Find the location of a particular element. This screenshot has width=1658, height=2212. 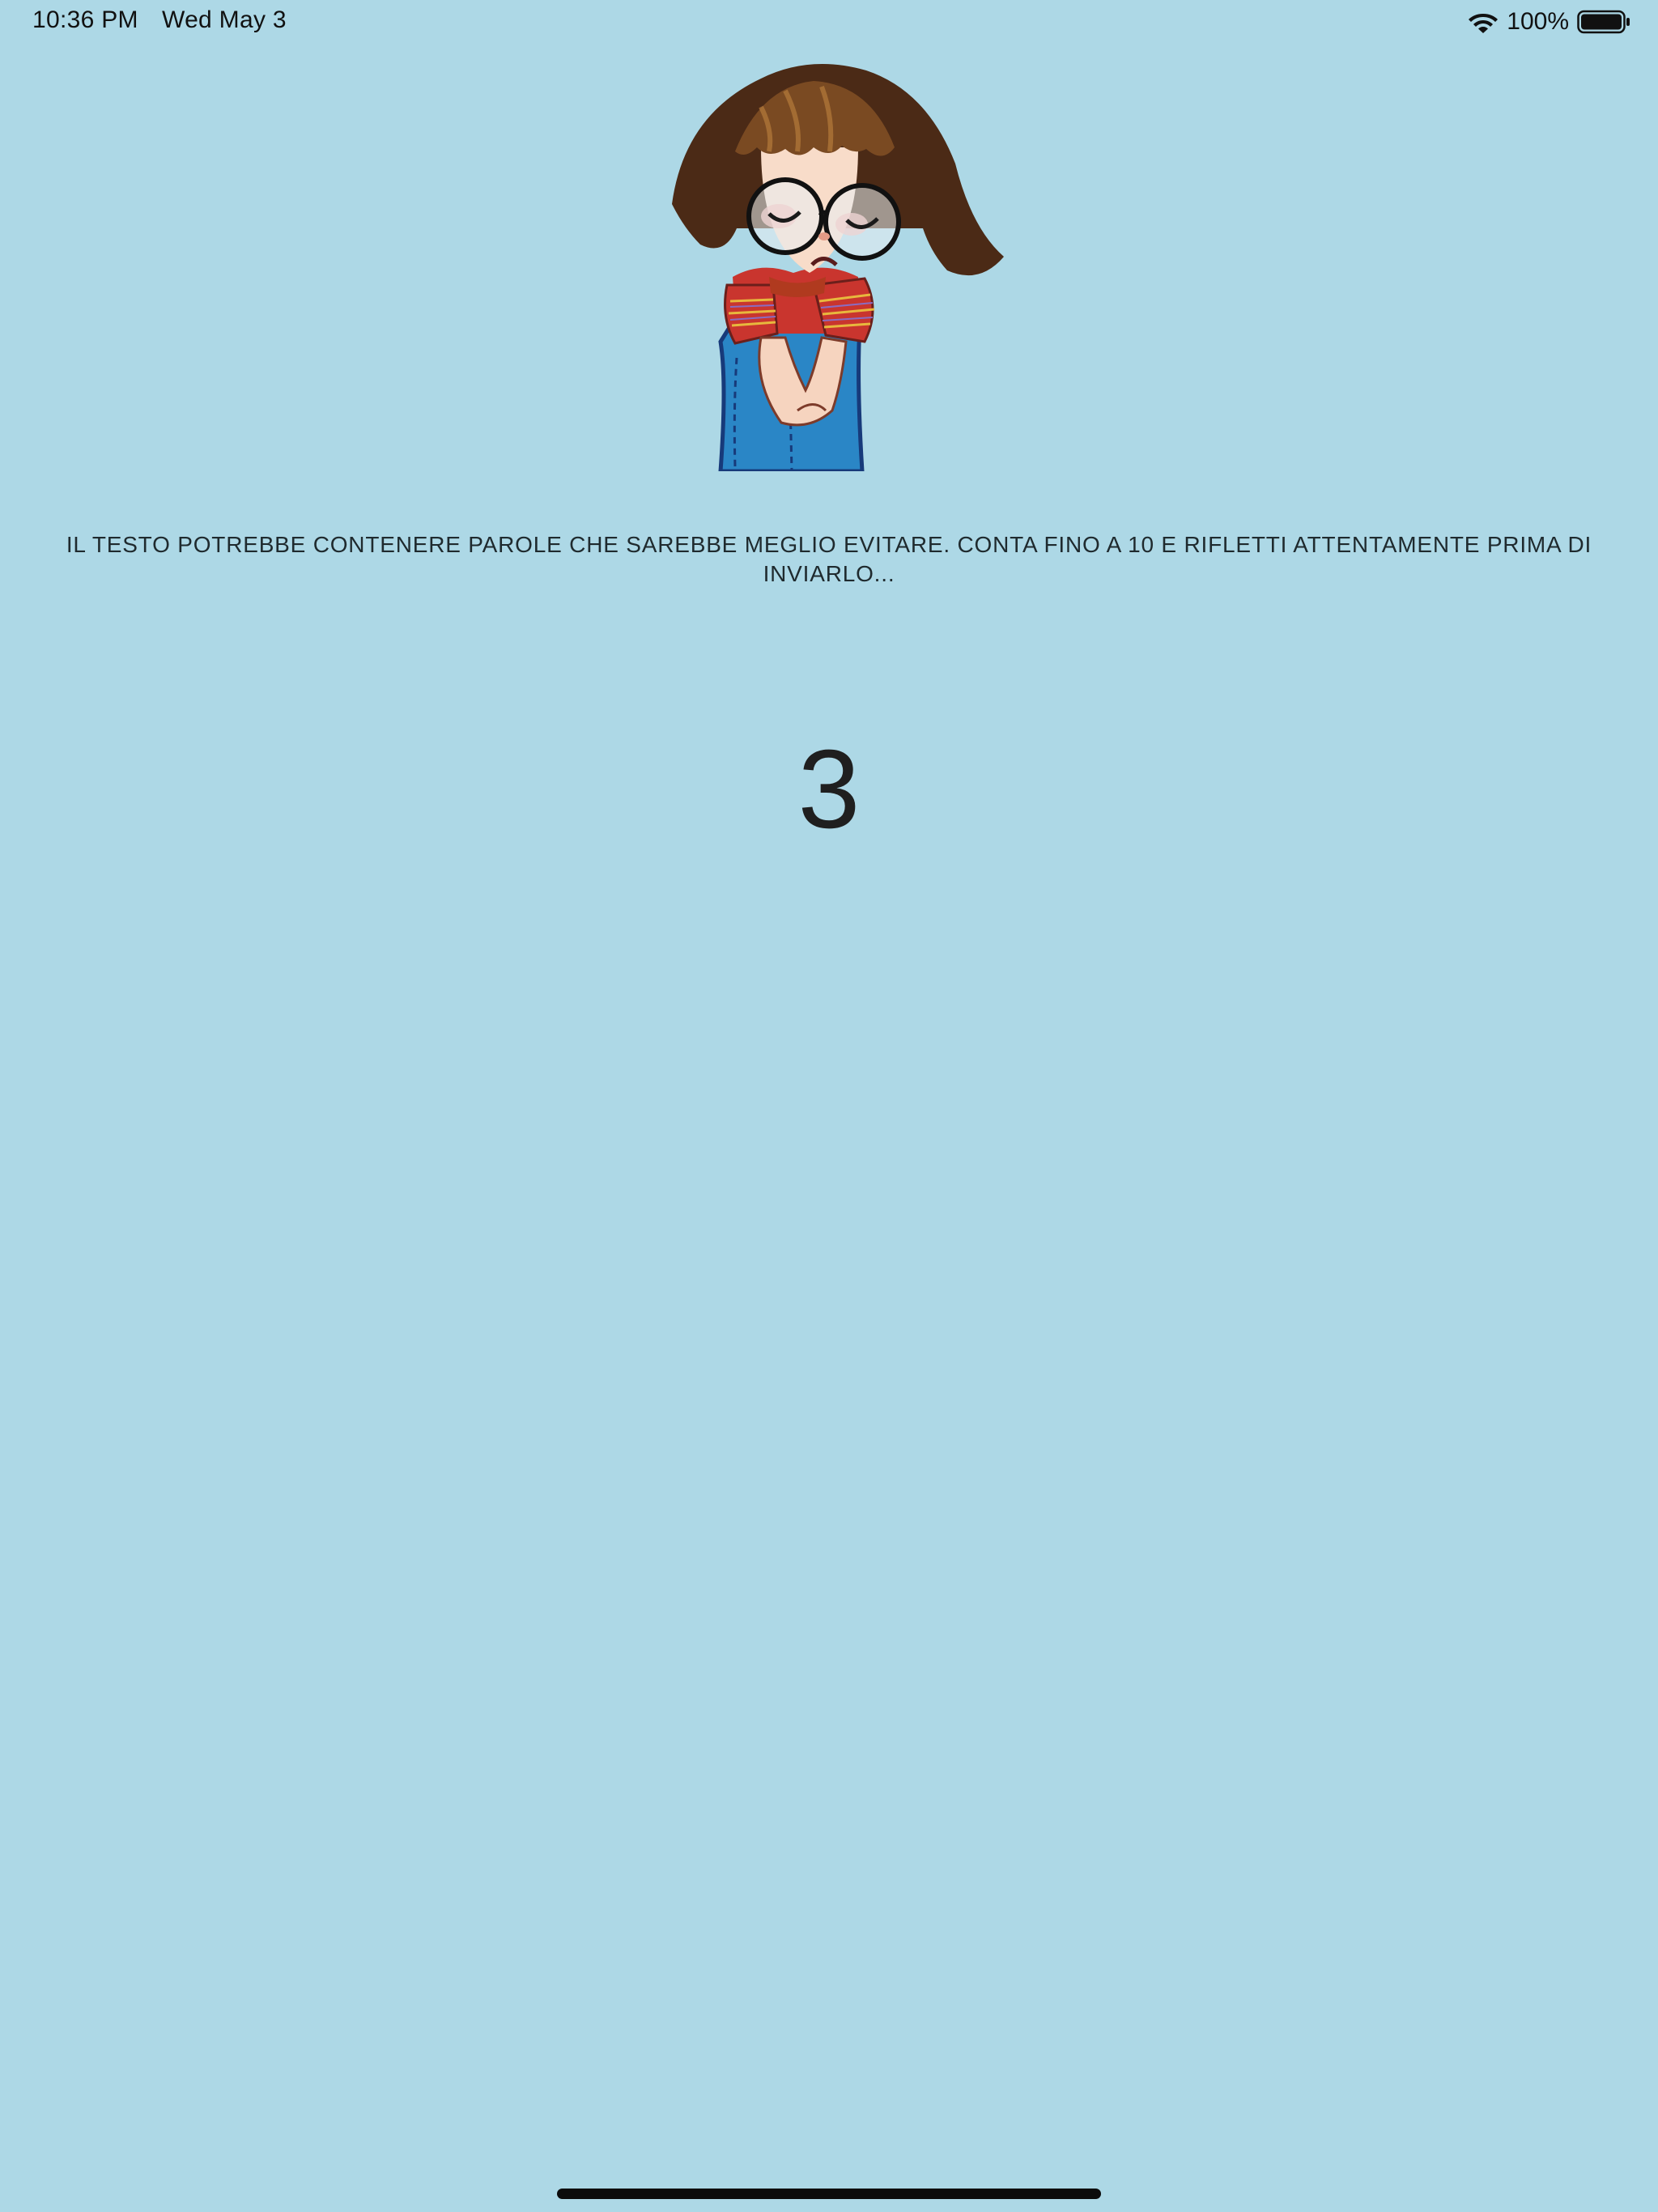

battery-percent: 100% is located at coordinates (1538, 22).